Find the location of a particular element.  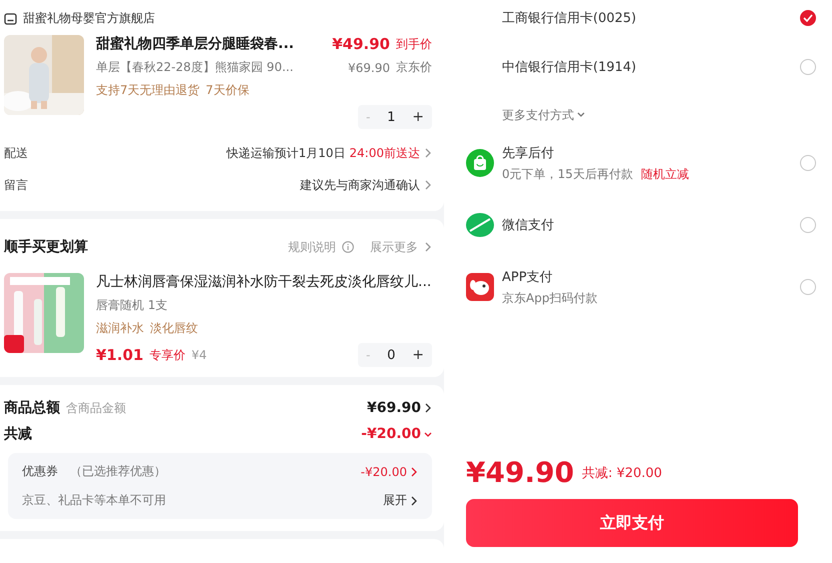

store-icon is located at coordinates (10, 18).